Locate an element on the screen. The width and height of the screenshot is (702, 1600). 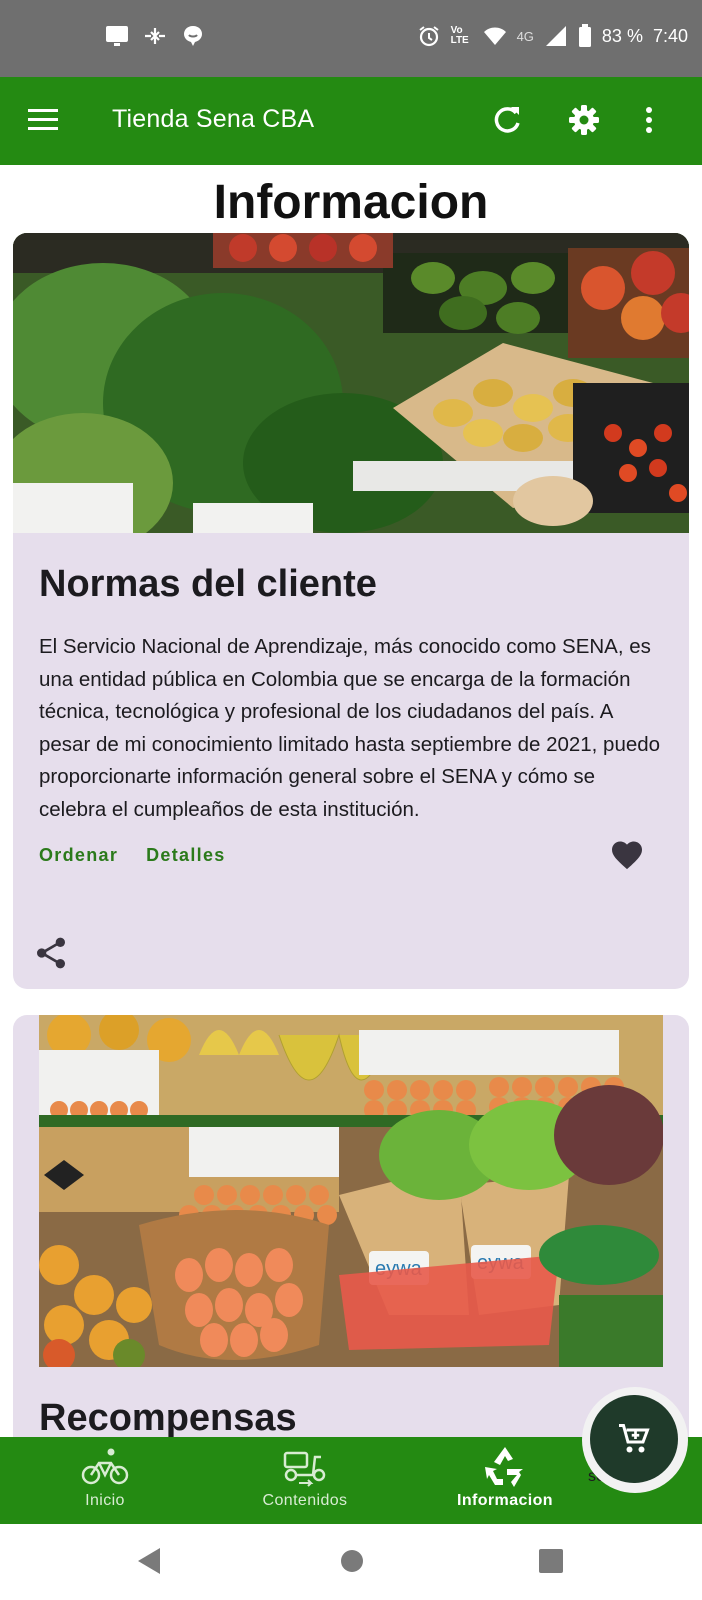
card-actions: Ordenar Detalles is located at coordinates (132, 855).